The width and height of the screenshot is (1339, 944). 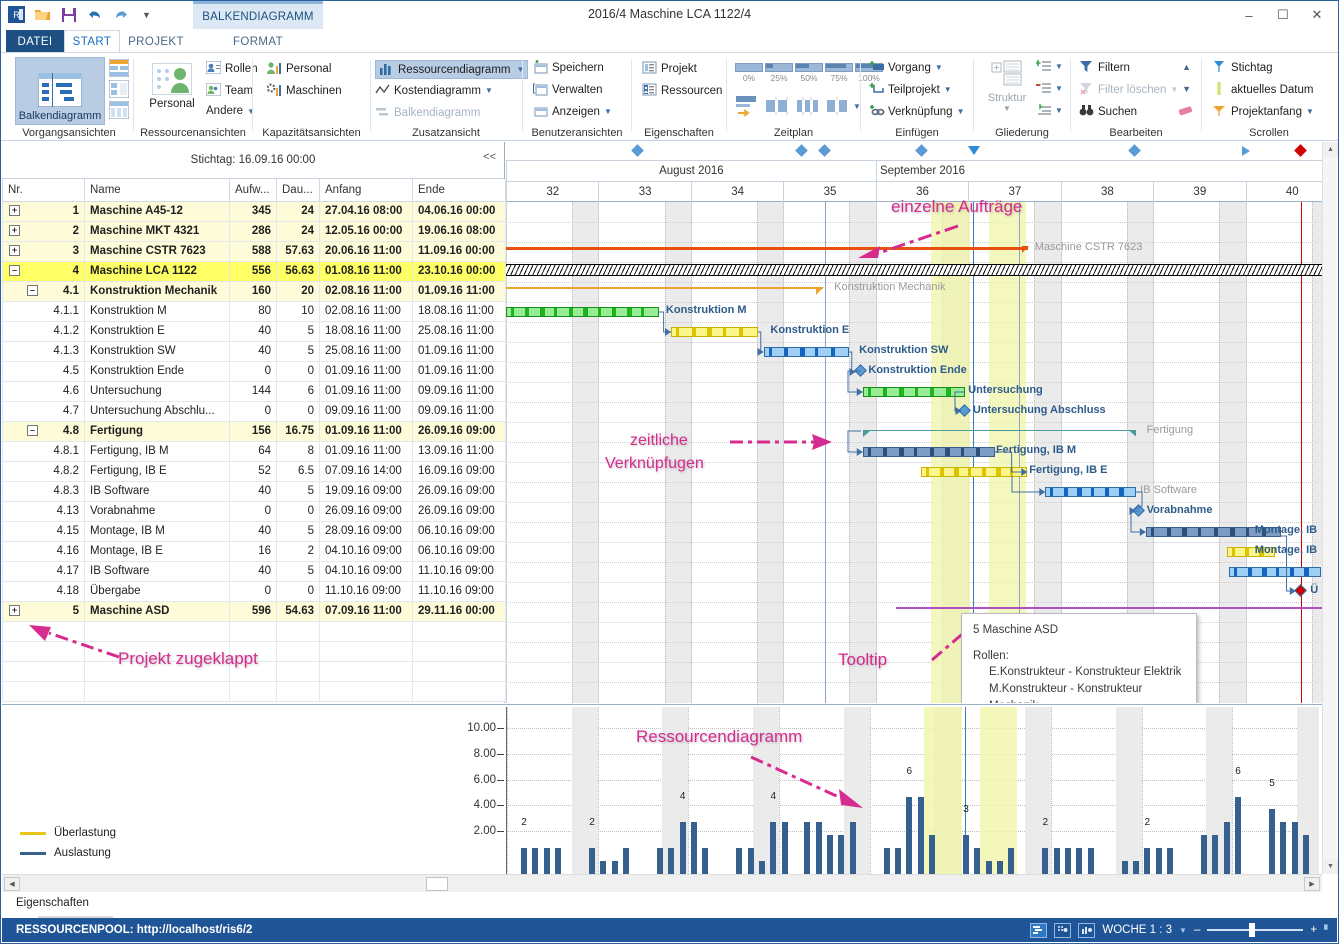 I want to click on table-row-empty, so click(x=254, y=691).